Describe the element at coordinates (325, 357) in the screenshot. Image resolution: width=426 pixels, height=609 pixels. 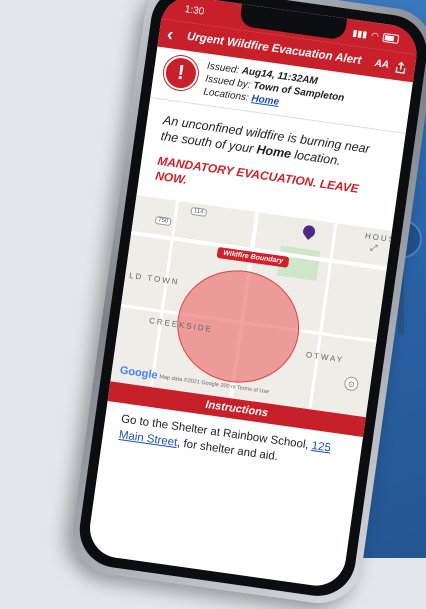
I see `map-label-otway: OTWAY` at that location.